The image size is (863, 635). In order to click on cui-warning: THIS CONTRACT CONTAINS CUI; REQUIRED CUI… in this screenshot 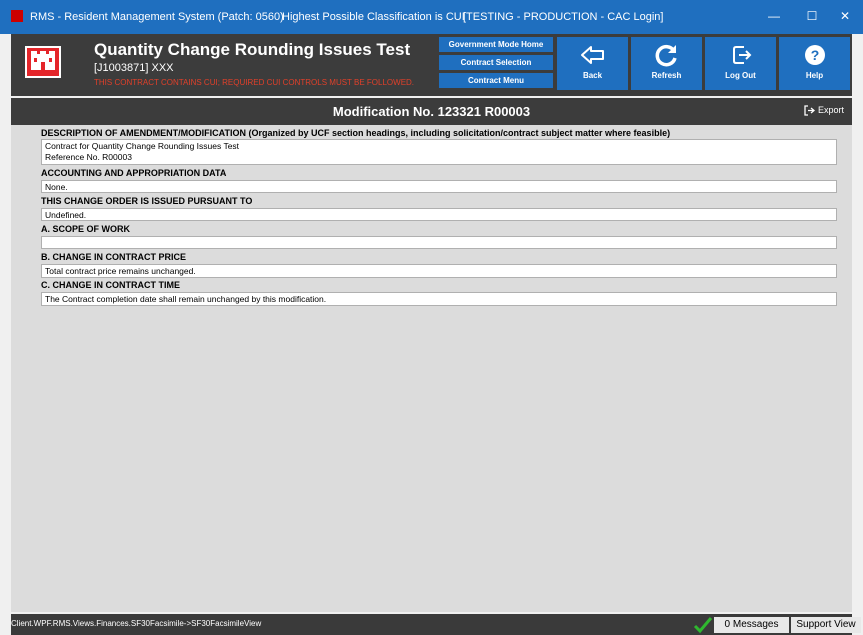, I will do `click(254, 82)`.